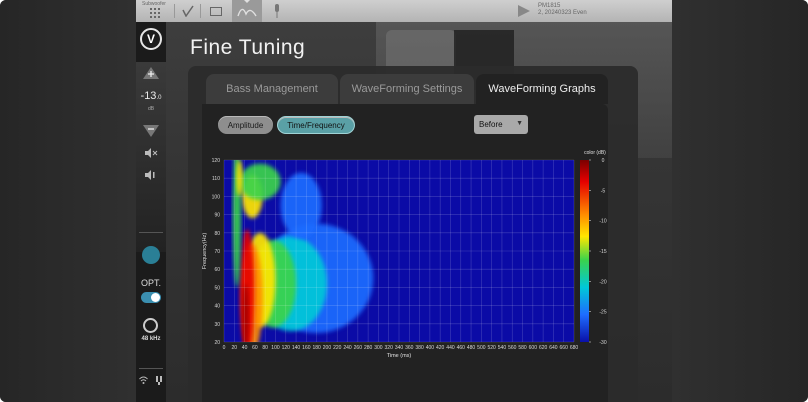 Image resolution: width=808 pixels, height=402 pixels. I want to click on sidebar: V -13.0 dB OPT. 48 kHz, so click(151, 212).